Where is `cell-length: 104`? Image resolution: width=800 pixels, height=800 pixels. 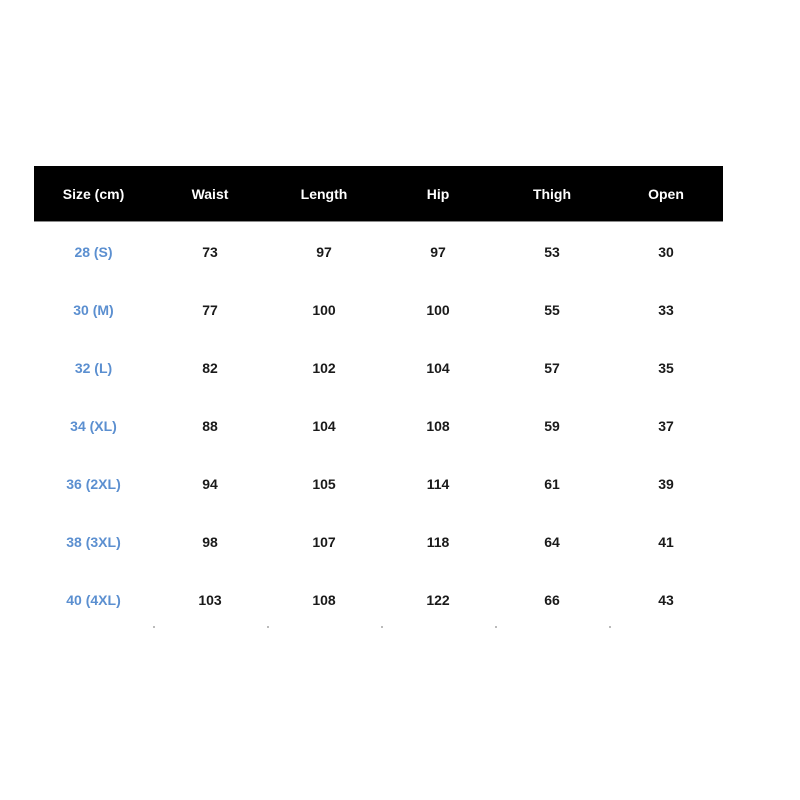 cell-length: 104 is located at coordinates (324, 426).